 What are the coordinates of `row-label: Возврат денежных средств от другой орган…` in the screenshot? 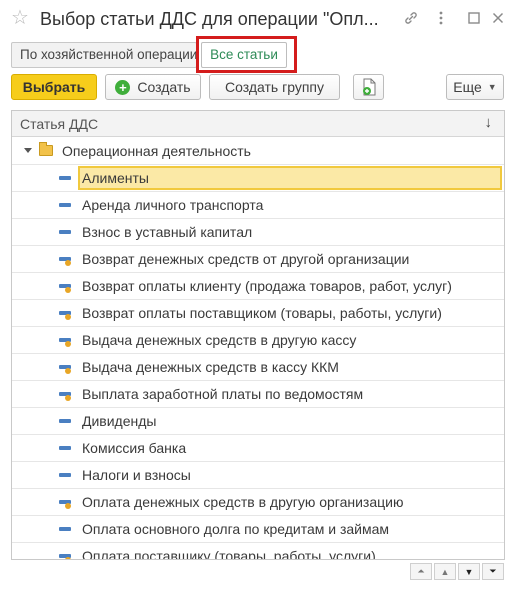 It's located at (246, 259).